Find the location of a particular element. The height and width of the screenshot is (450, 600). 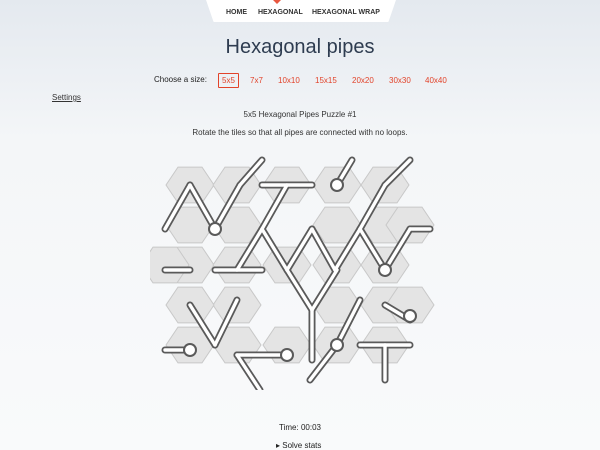

puzzle-title: 5x5 Hexagonal Pipes Puzzle #1 is located at coordinates (300, 114).